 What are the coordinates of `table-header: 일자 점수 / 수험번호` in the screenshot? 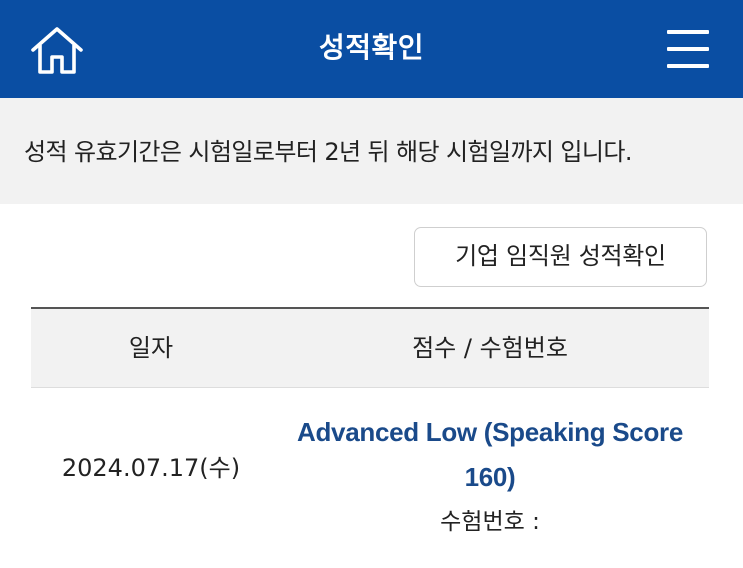 It's located at (370, 348).